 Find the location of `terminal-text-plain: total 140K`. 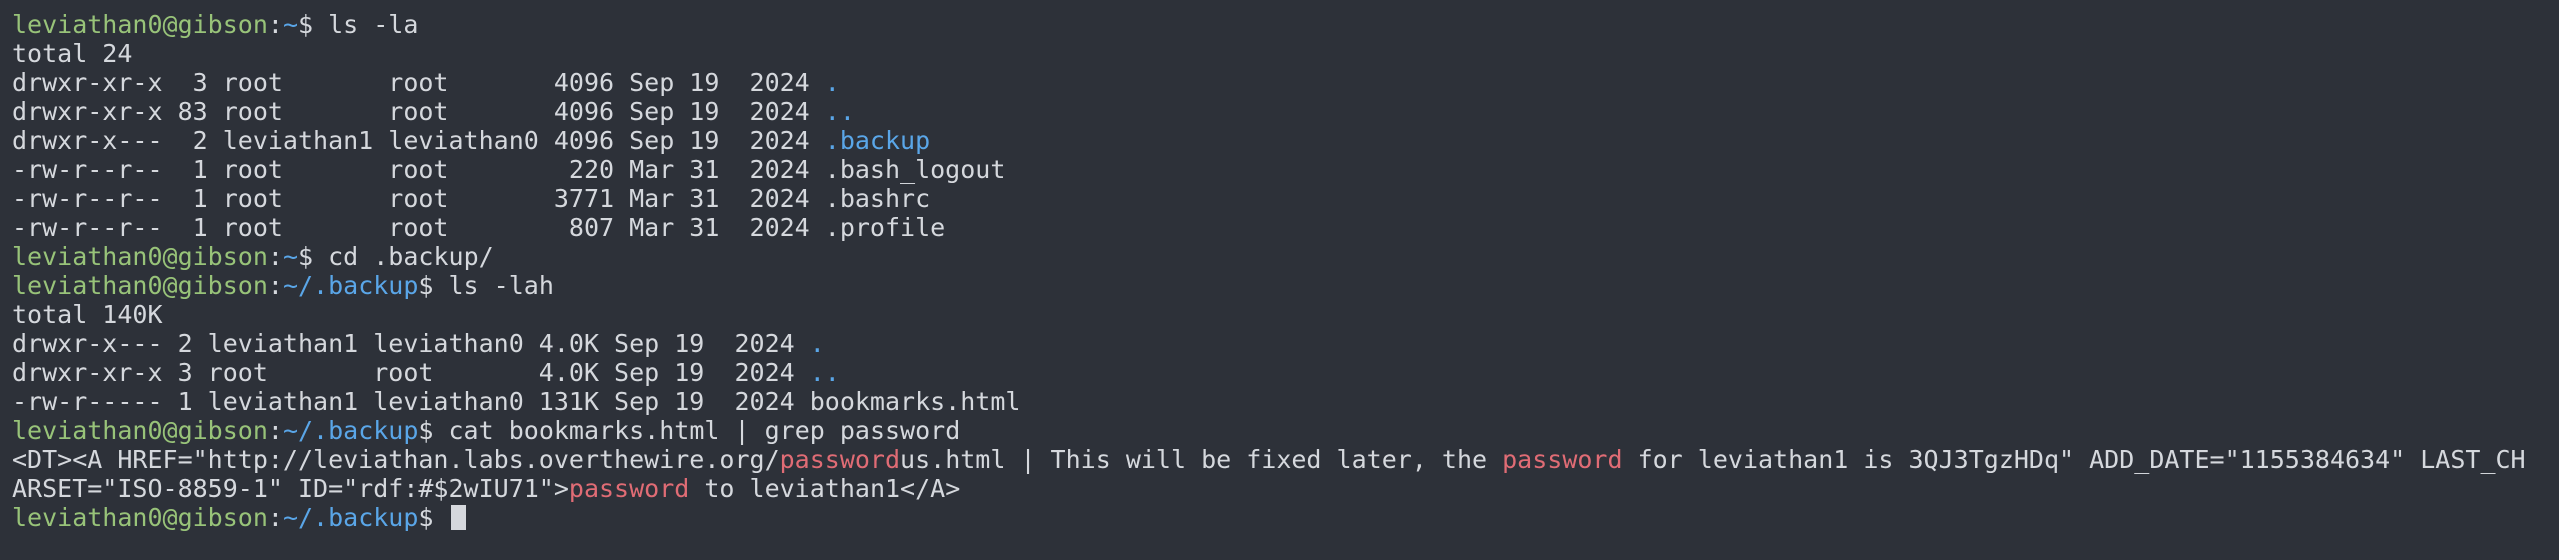

terminal-text-plain: total 140K is located at coordinates (87, 314).